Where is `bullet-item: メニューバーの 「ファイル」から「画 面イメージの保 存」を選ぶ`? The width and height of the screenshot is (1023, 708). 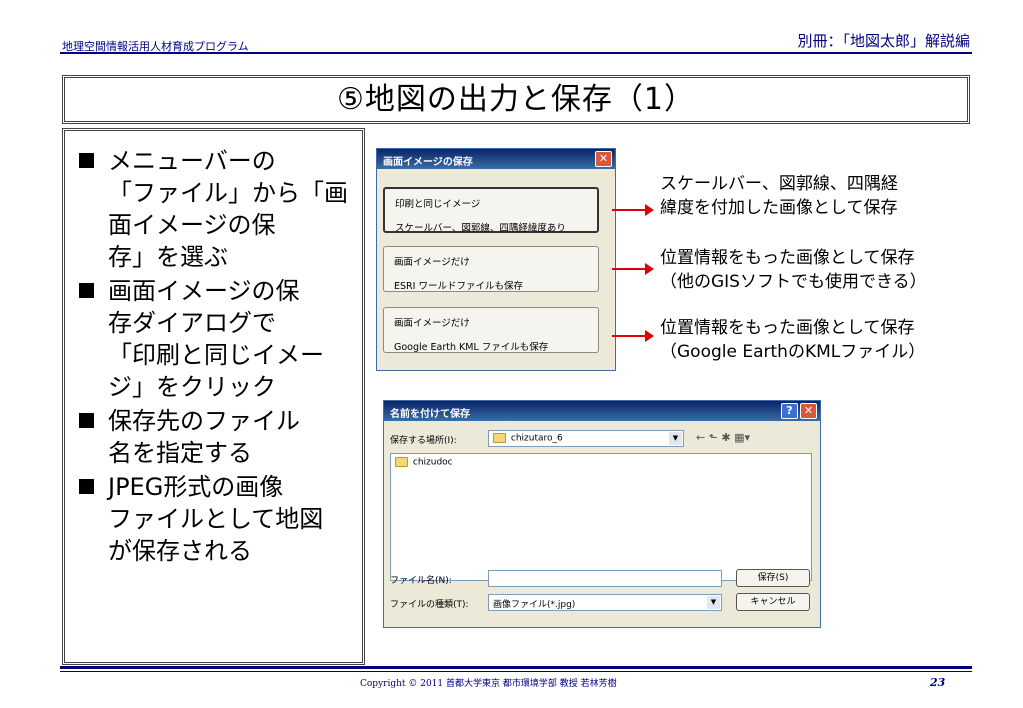
bullet-item: メニューバーの 「ファイル」から「画 面イメージの保 存」を選ぶ is located at coordinates (220, 209).